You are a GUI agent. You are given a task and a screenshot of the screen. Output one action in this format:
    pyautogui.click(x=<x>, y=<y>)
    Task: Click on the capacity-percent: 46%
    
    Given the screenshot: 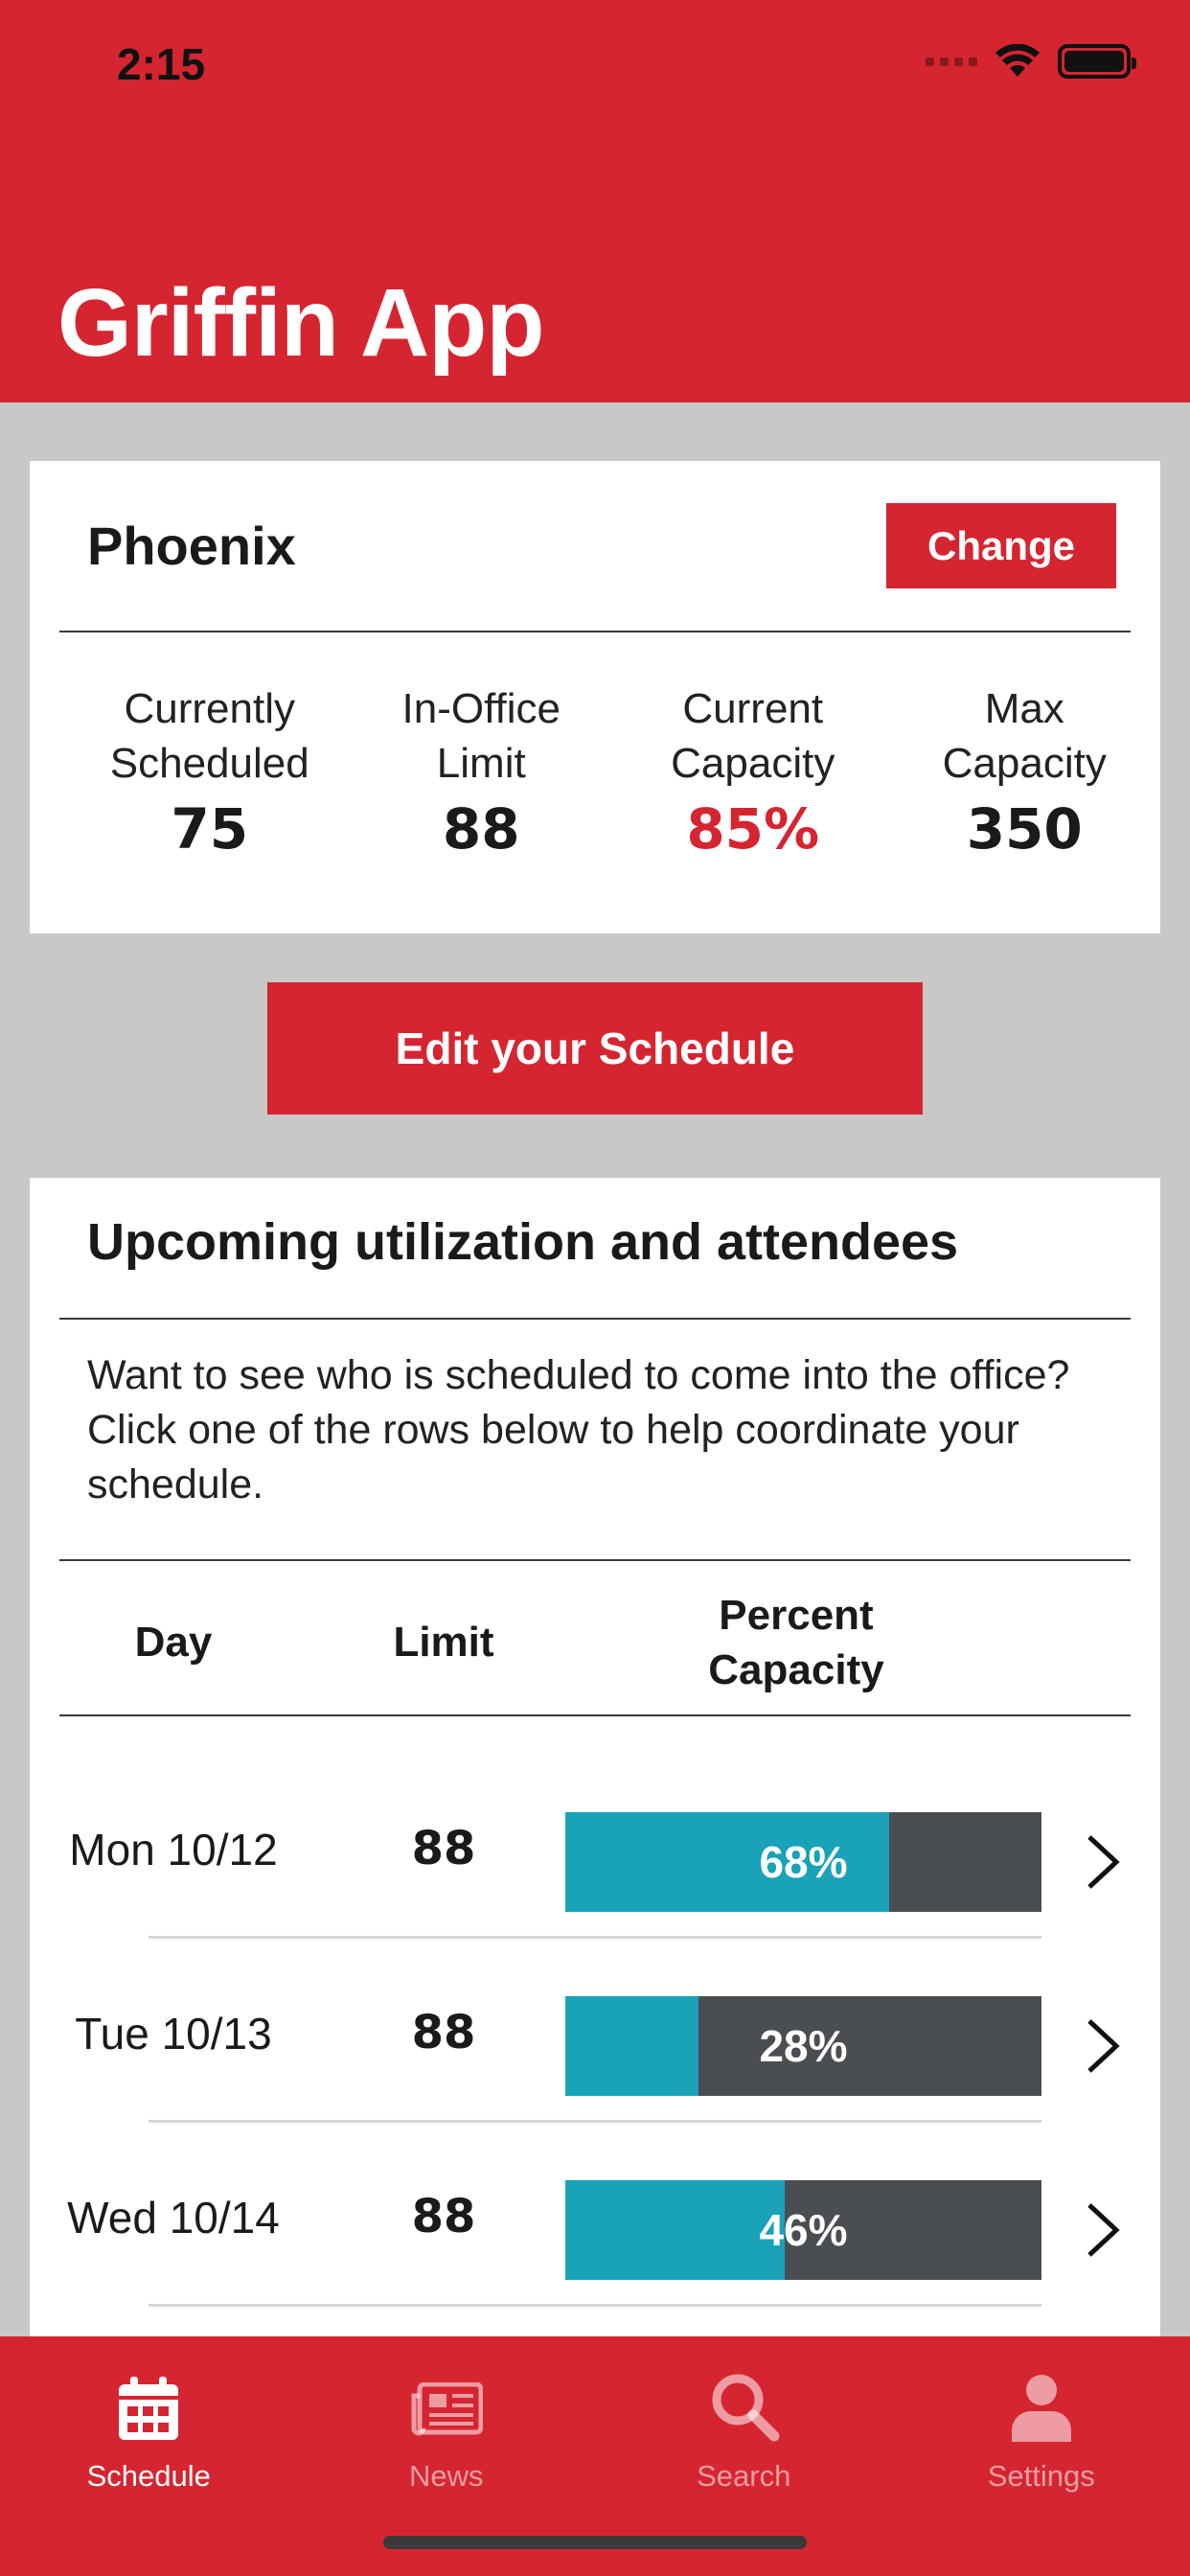 What is the action you would take?
    pyautogui.click(x=804, y=2230)
    